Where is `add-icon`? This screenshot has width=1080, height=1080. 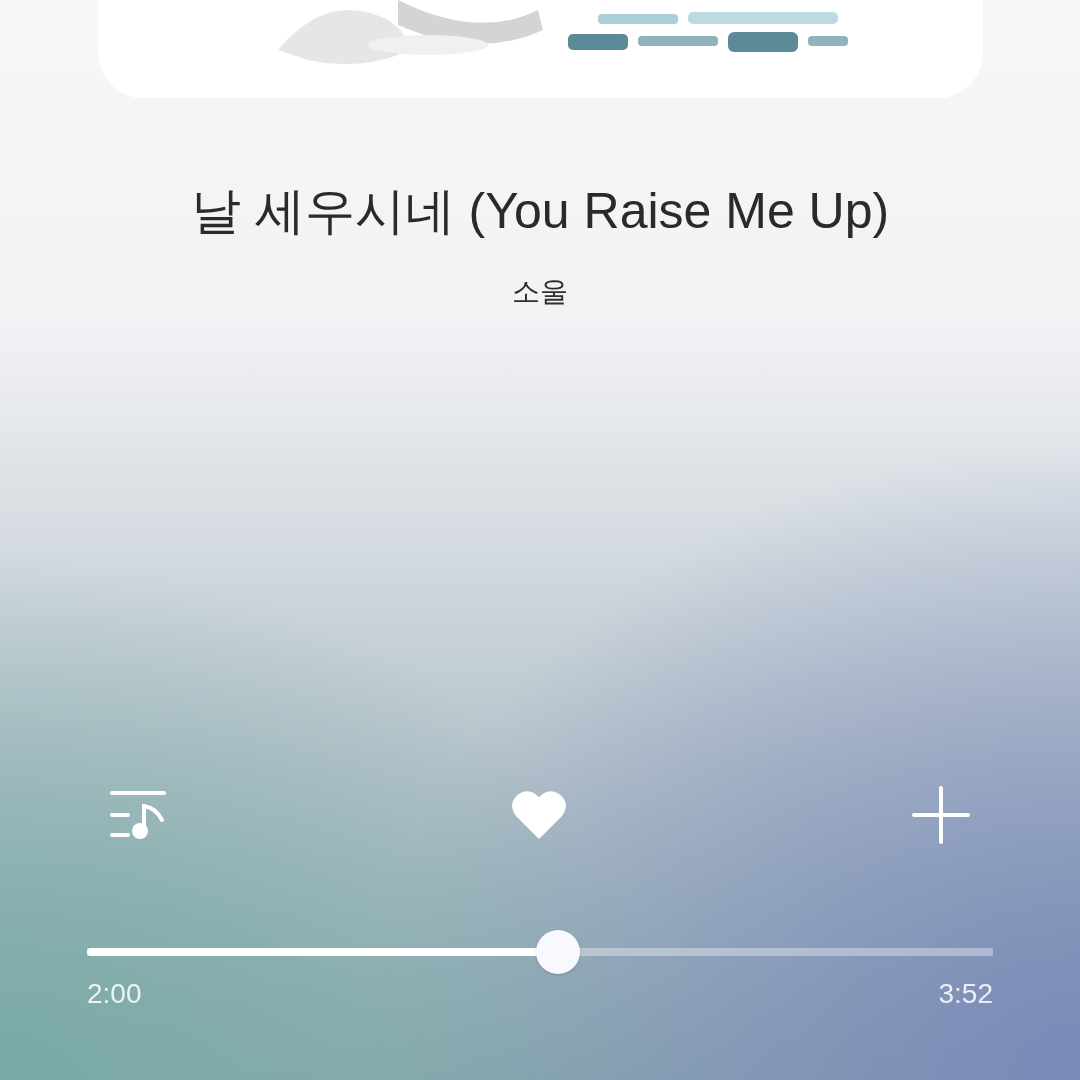 add-icon is located at coordinates (941, 815).